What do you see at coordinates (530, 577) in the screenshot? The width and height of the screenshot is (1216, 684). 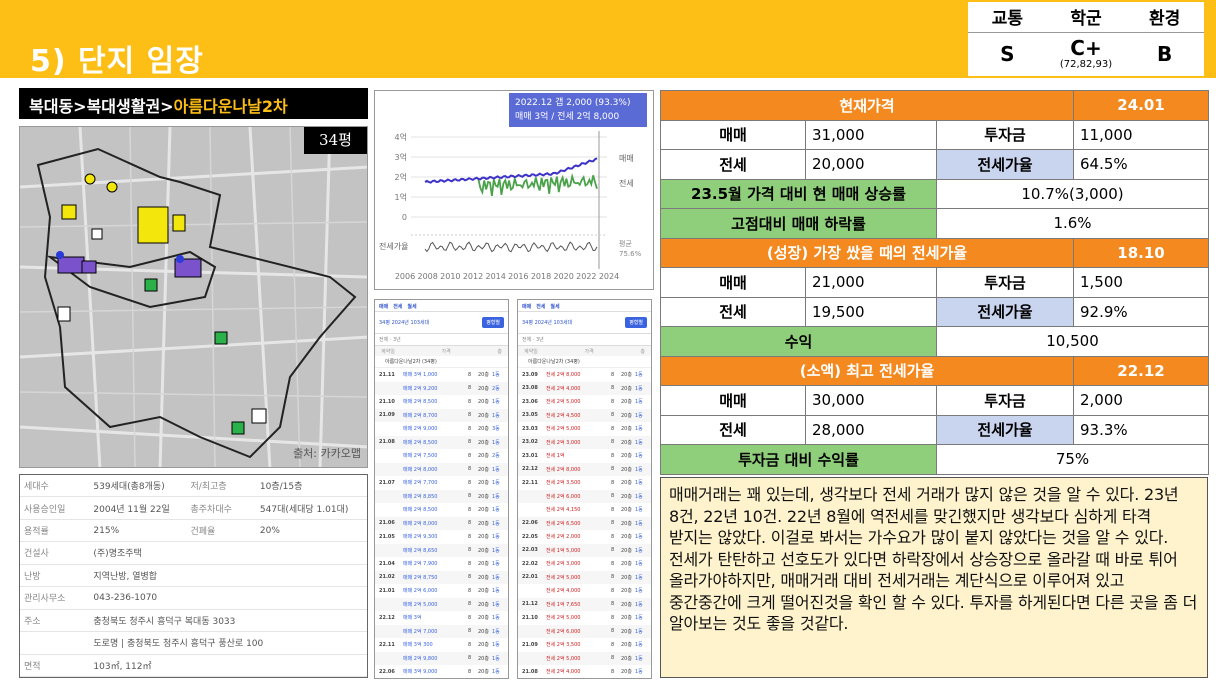 I see `txn-cell-d: 22.01` at bounding box center [530, 577].